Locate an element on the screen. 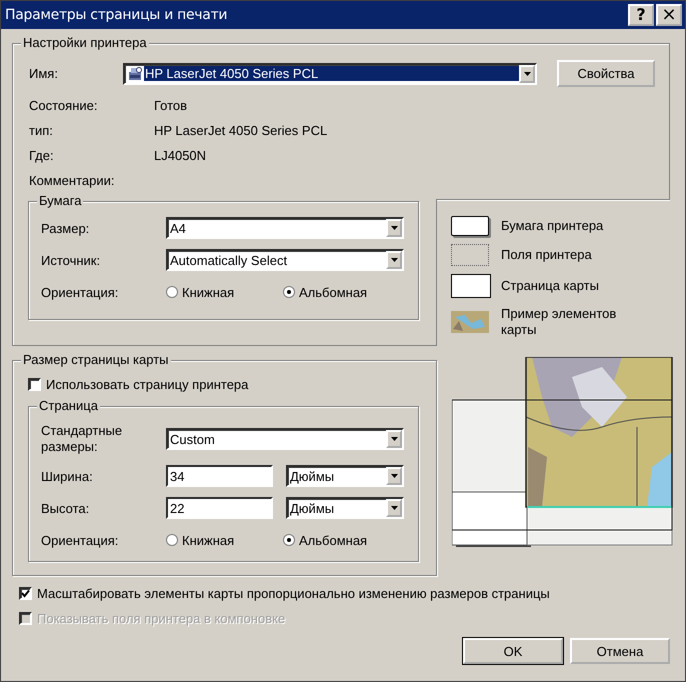 This screenshot has height=682, width=686. map-sample-icon is located at coordinates (470, 322).